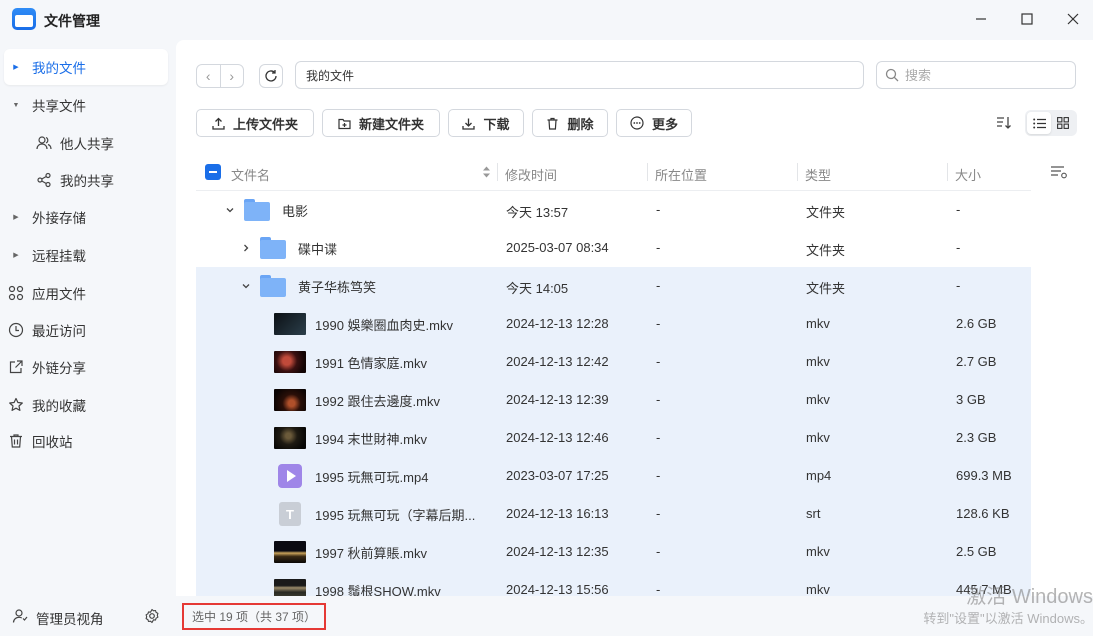  Describe the element at coordinates (557, 399) in the screenshot. I see `modified-time: 2024-12-13 12:39` at that location.